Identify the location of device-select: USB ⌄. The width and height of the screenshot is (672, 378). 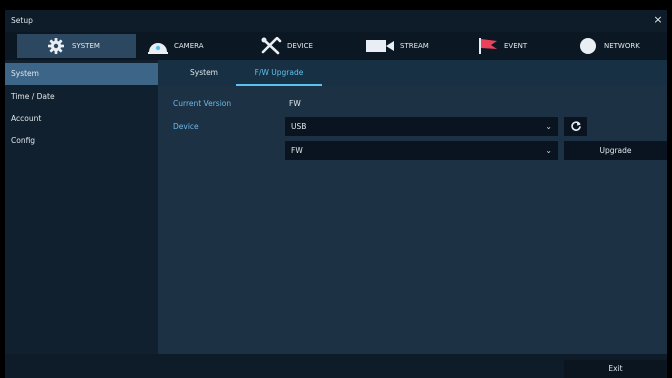
(421, 126).